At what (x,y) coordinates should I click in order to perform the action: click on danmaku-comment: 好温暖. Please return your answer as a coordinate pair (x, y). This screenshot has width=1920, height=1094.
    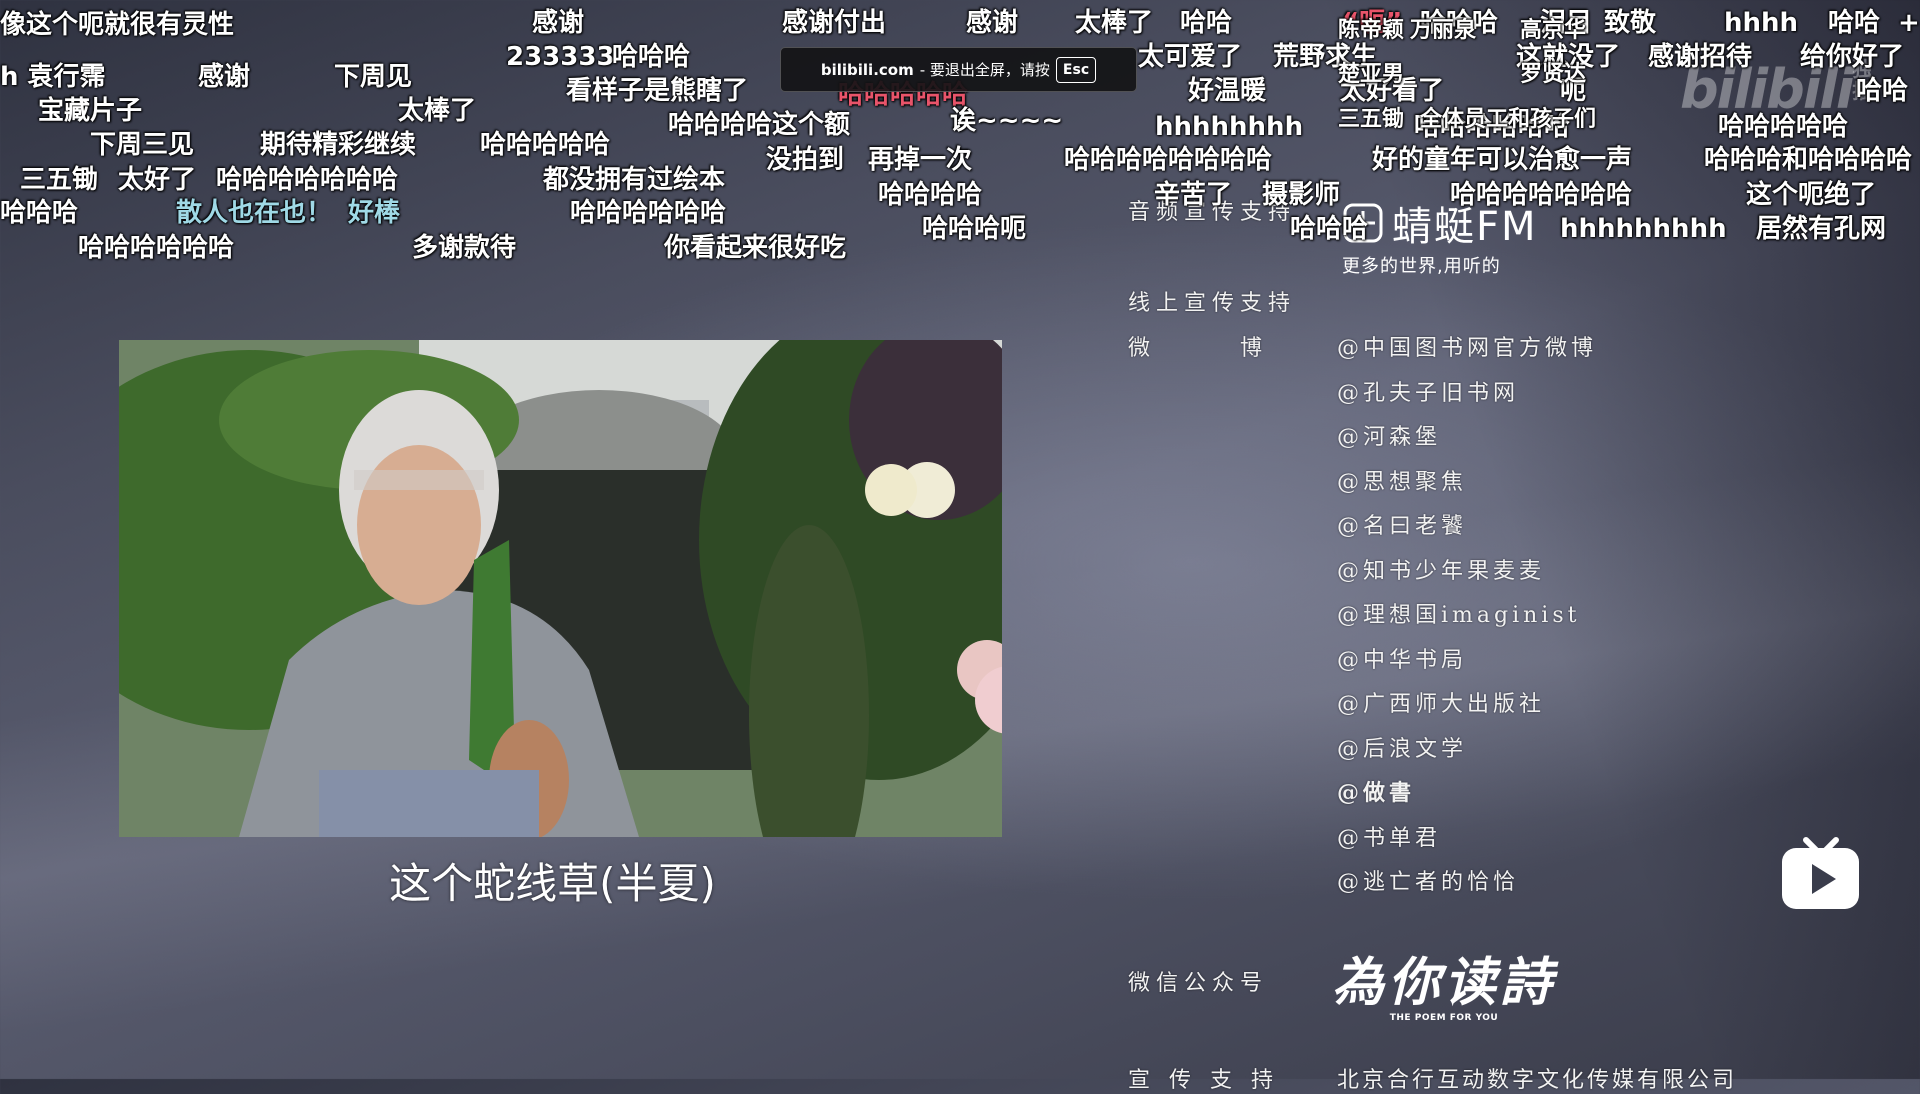
    Looking at the image, I should click on (1227, 91).